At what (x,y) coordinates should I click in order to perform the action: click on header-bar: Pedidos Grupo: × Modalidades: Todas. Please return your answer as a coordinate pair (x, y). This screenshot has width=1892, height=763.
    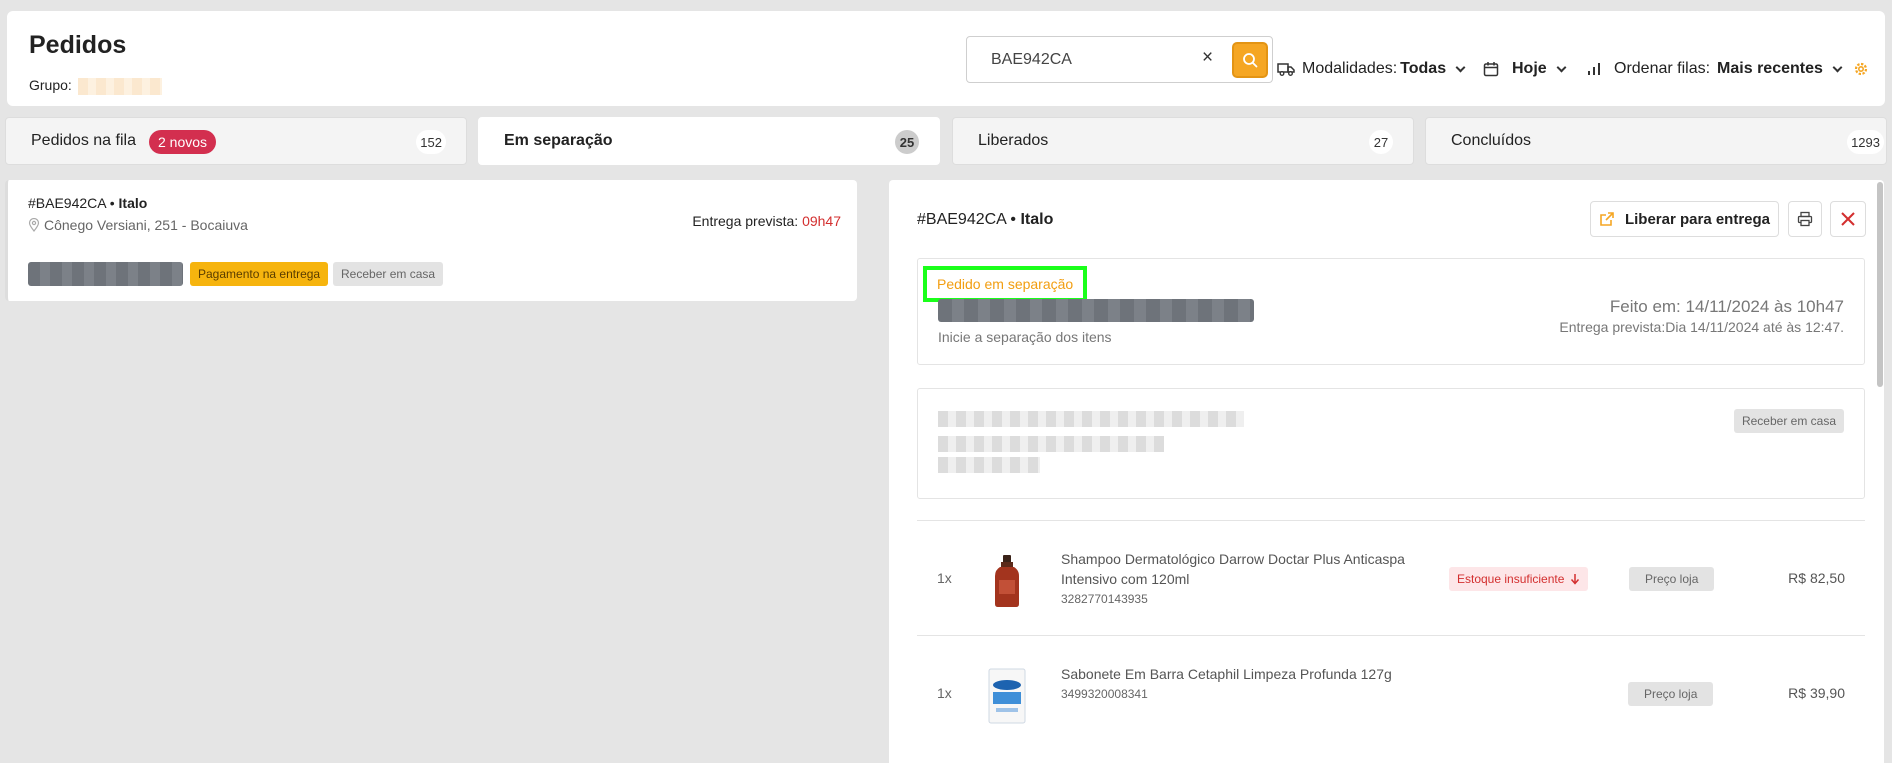
    Looking at the image, I should click on (946, 58).